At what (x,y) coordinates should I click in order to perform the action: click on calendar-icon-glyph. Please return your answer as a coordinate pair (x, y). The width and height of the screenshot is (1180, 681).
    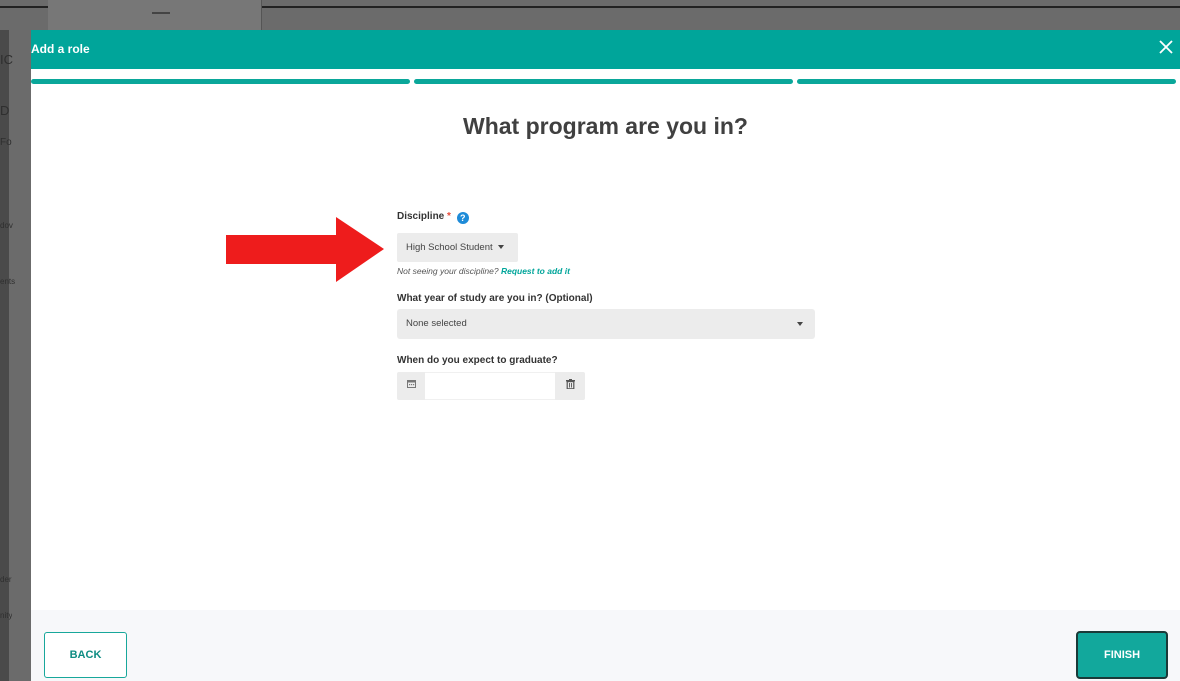
    Looking at the image, I should click on (411, 384).